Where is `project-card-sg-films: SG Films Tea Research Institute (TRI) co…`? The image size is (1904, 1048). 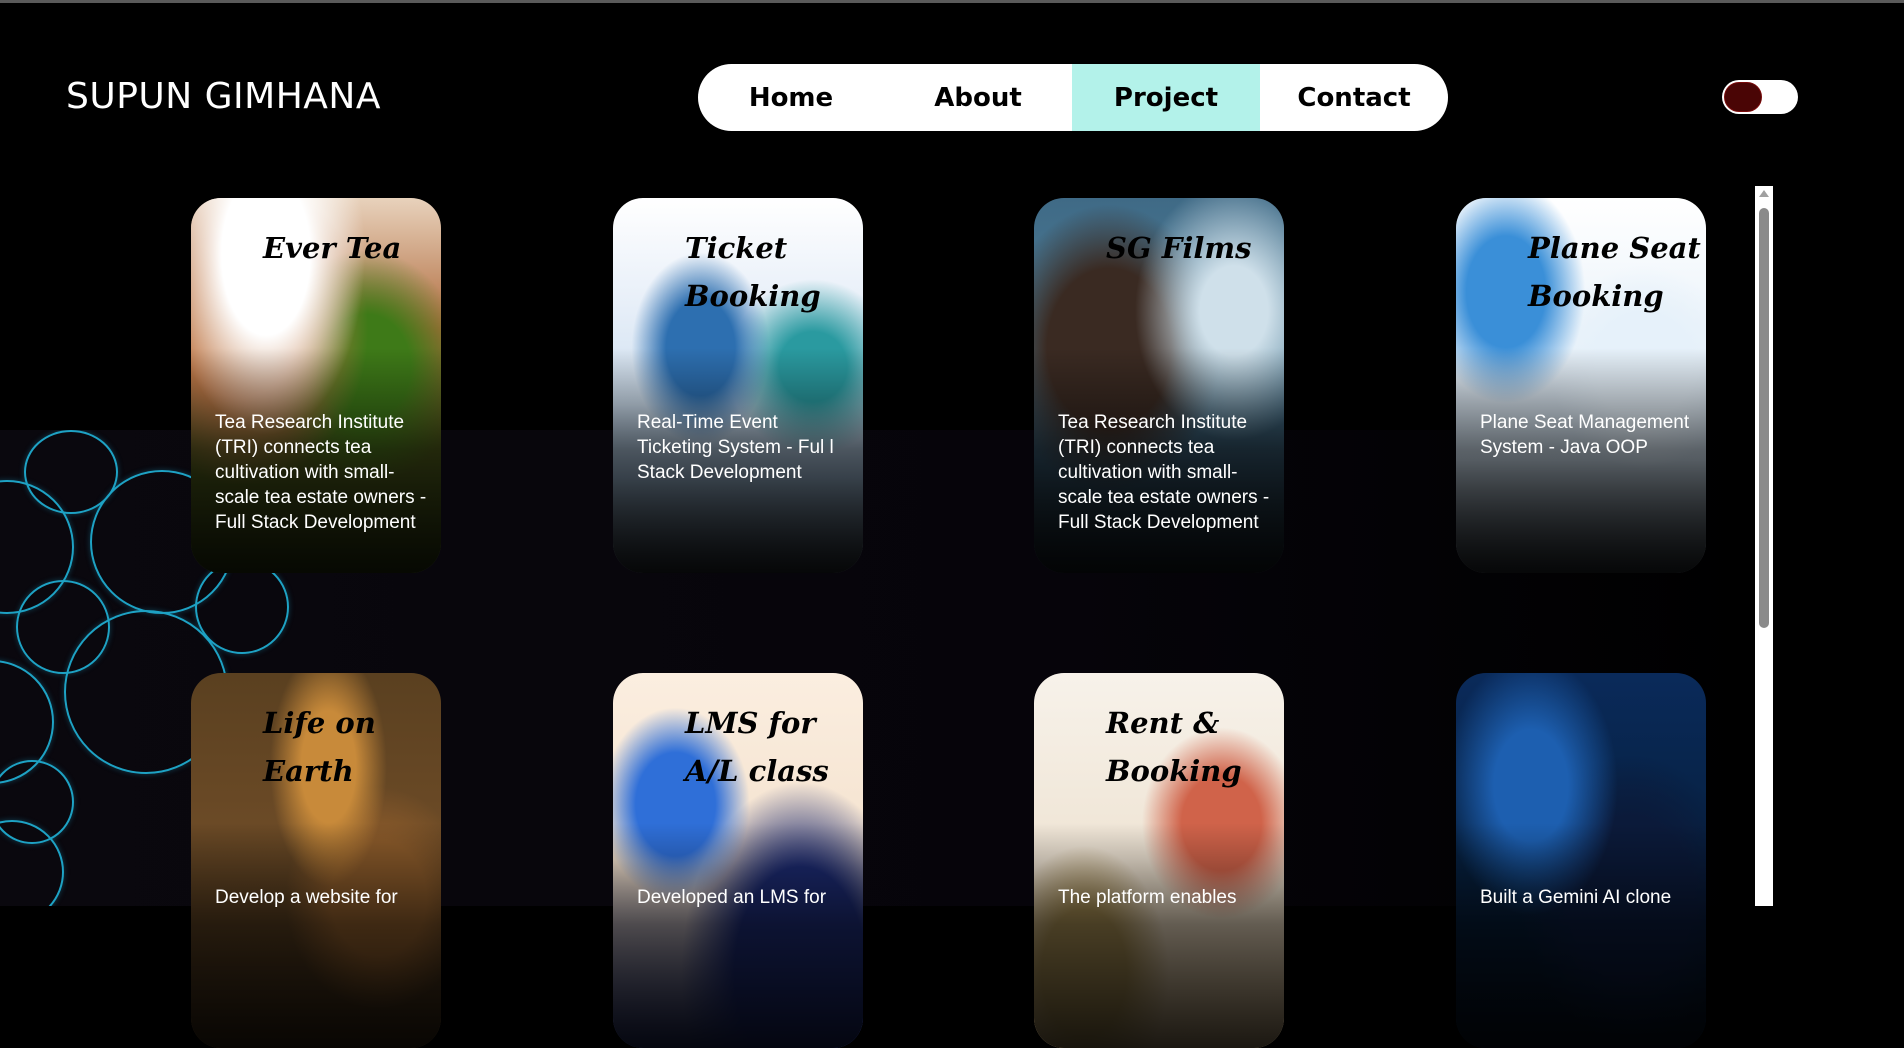 project-card-sg-films: SG Films Tea Research Institute (TRI) co… is located at coordinates (1159, 385).